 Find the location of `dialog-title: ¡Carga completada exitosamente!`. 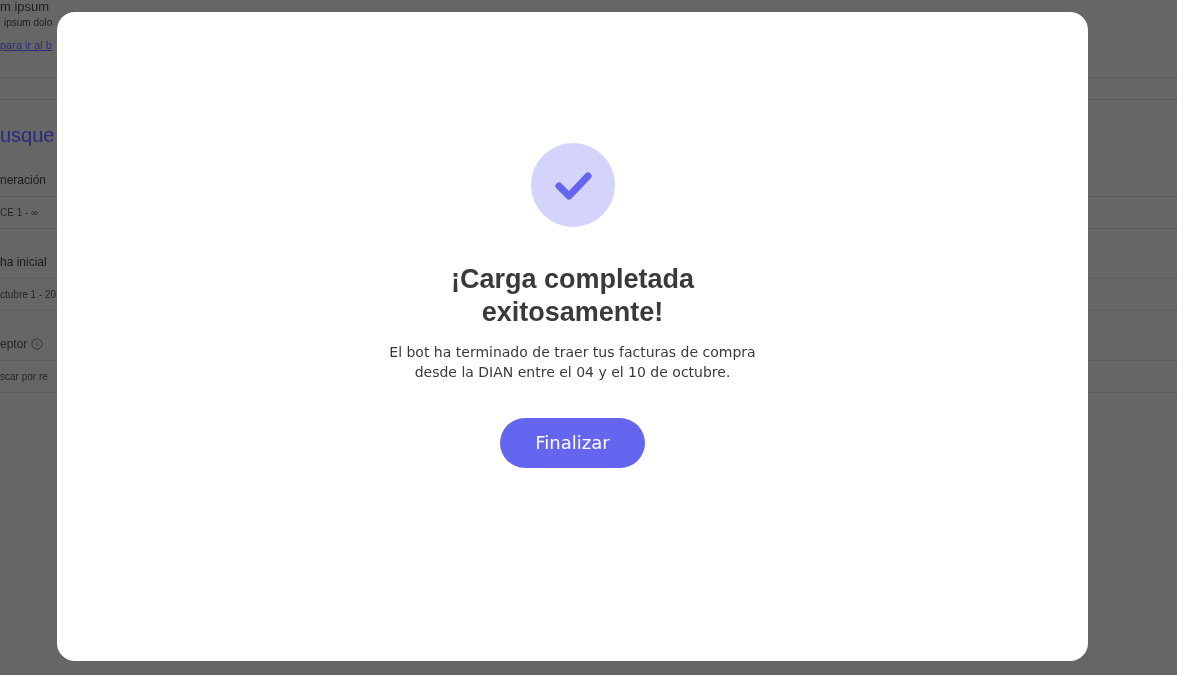

dialog-title: ¡Carga completada exitosamente! is located at coordinates (572, 295).